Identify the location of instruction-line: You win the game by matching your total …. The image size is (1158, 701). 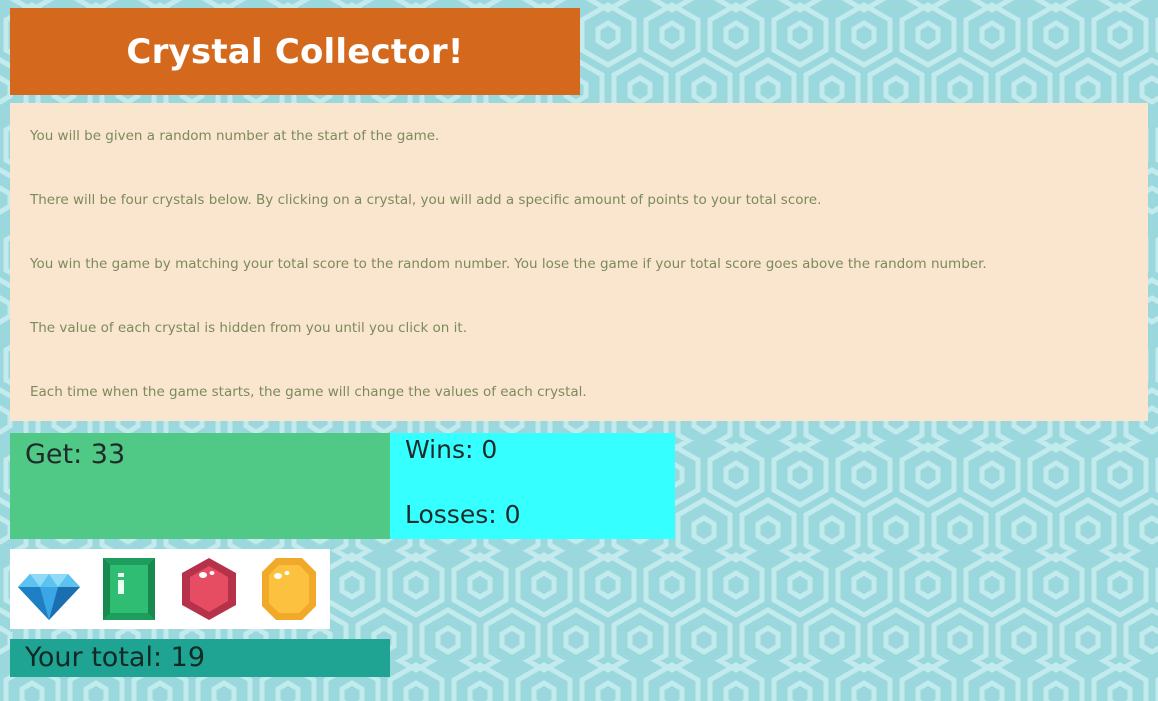
(508, 264).